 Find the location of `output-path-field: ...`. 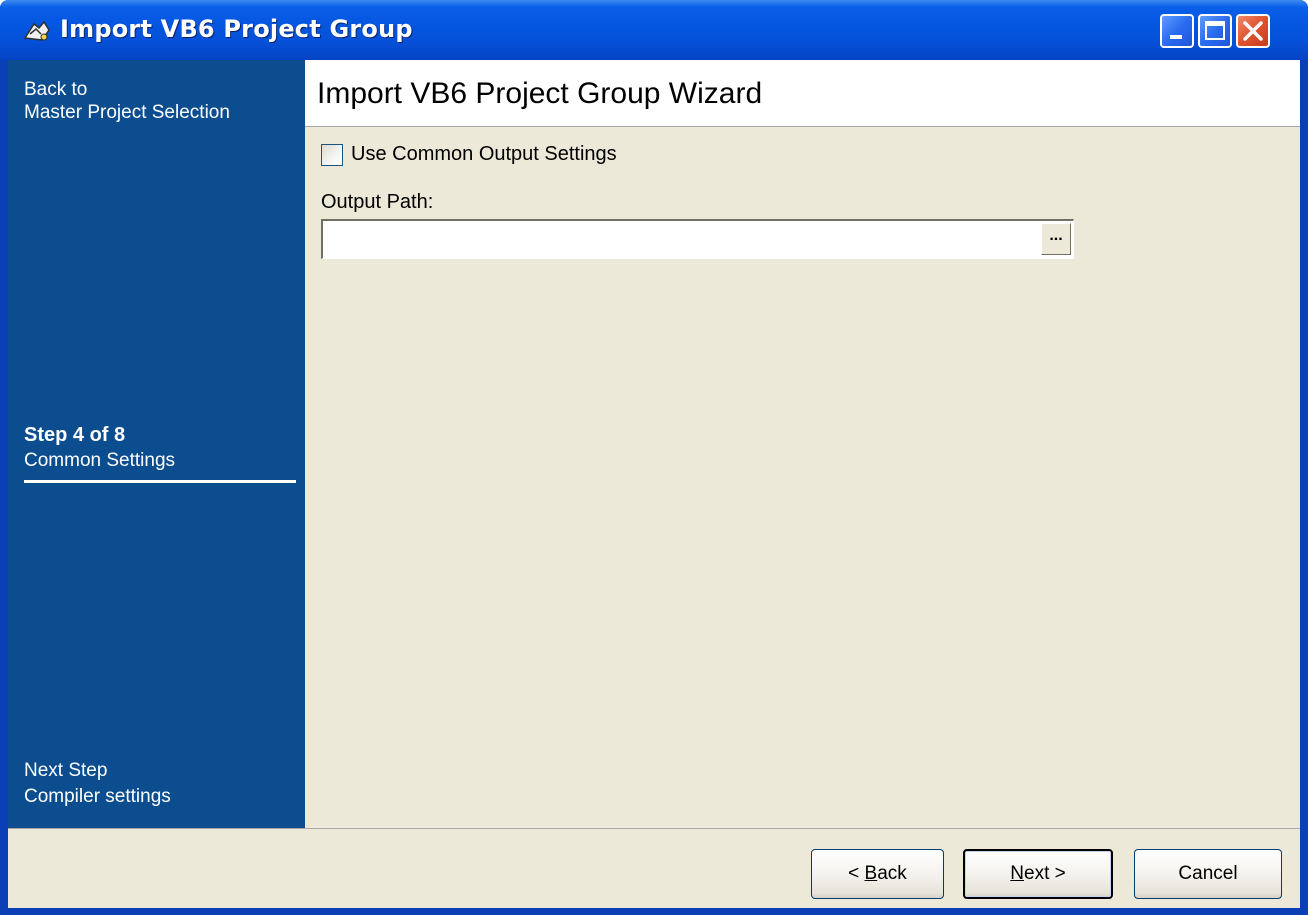

output-path-field: ... is located at coordinates (697, 239).